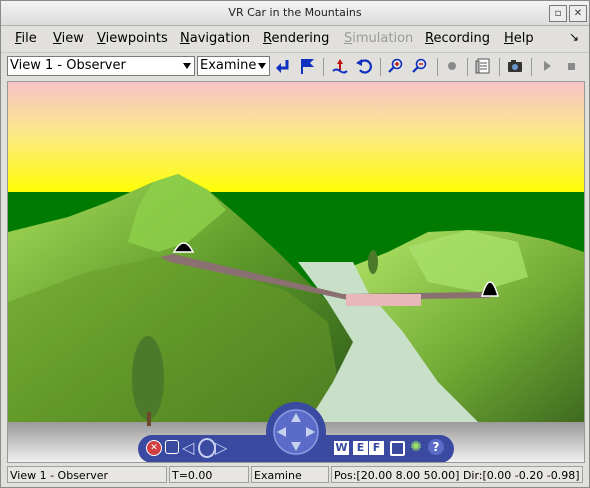  What do you see at coordinates (221, 447) in the screenshot?
I see `rotate-right-icon: ▷` at bounding box center [221, 447].